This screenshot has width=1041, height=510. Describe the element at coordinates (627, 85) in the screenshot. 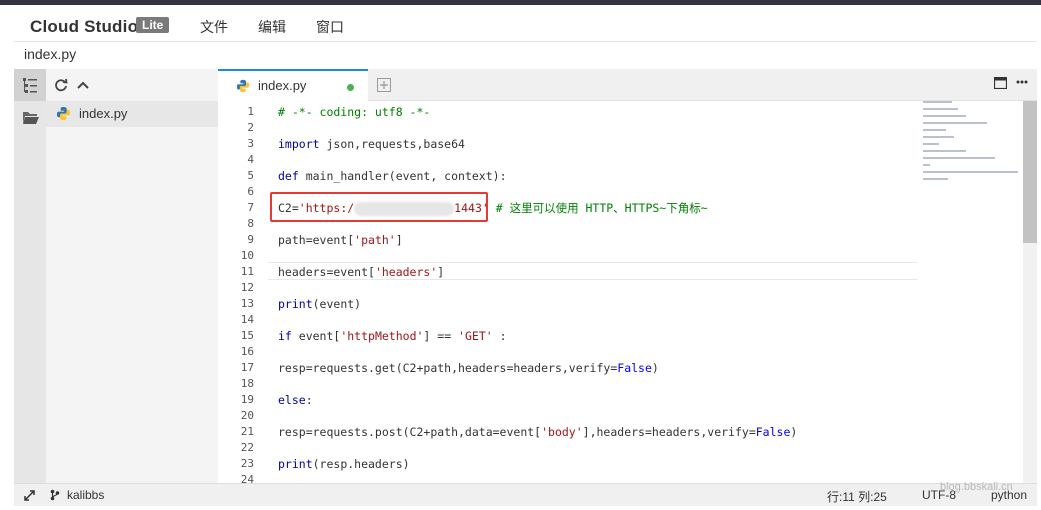

I see `editor-tab-bar: index.py` at that location.